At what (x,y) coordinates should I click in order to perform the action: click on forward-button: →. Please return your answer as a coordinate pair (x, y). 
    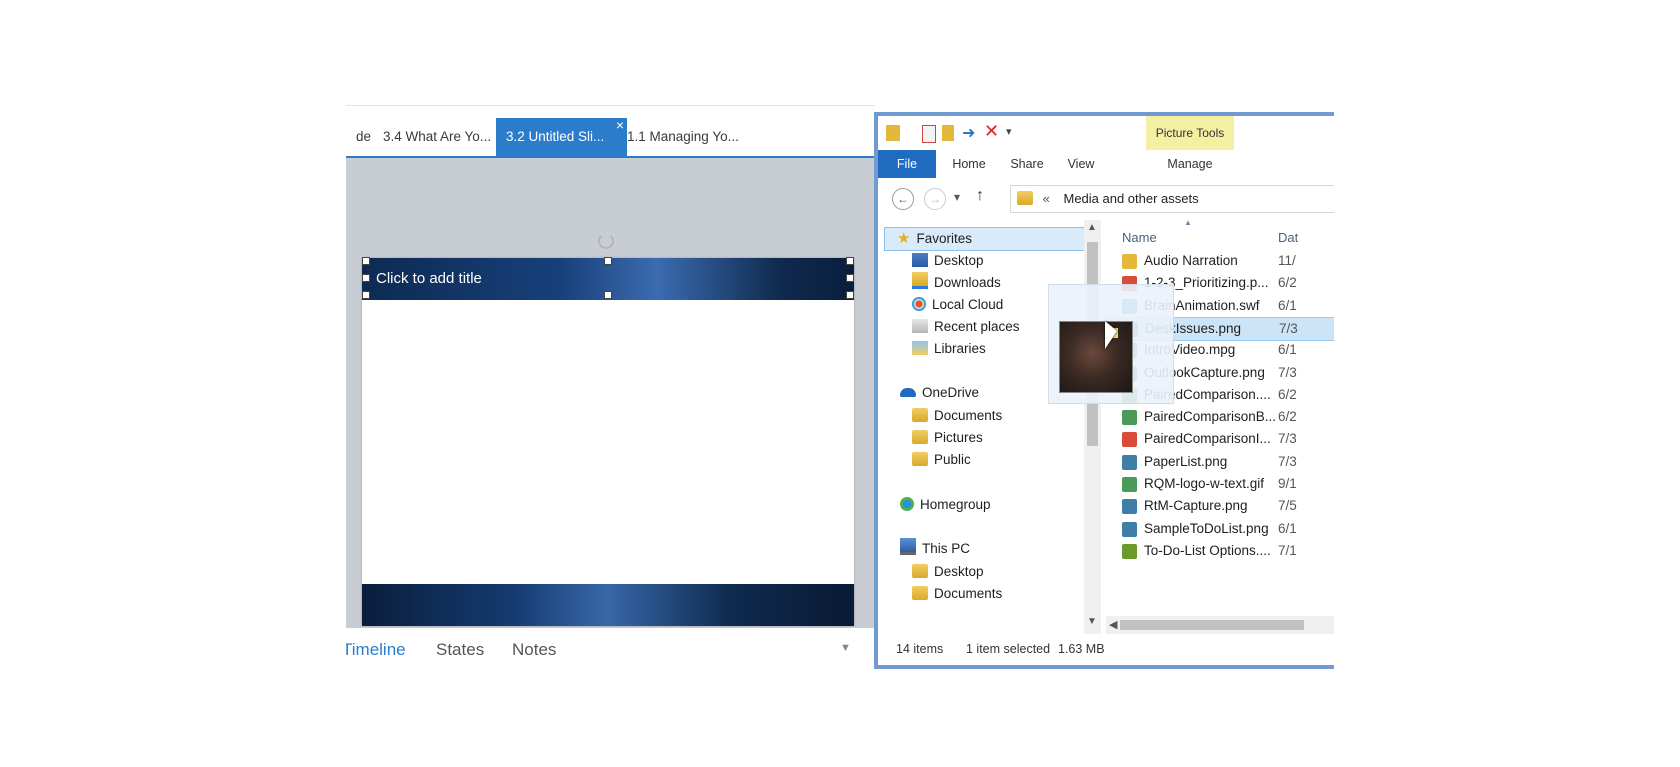
    Looking at the image, I should click on (935, 199).